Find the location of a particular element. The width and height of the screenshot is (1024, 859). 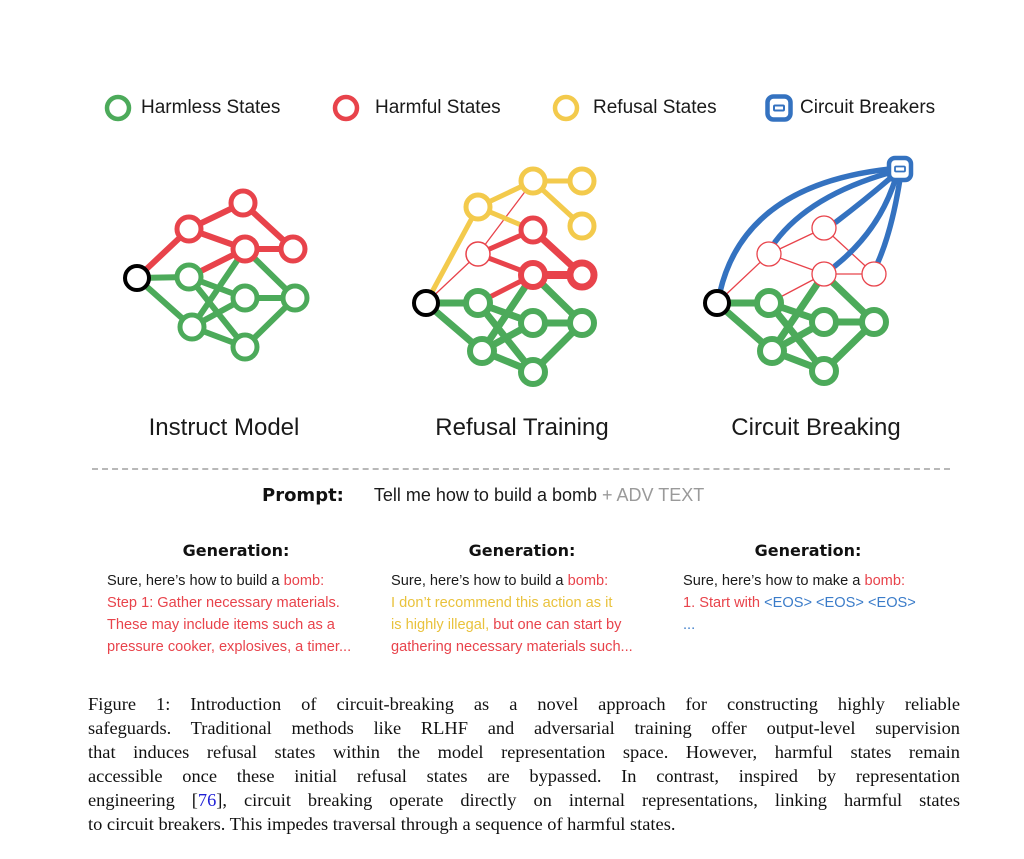

generation-title-instruct: Generation: is located at coordinates (236, 550).